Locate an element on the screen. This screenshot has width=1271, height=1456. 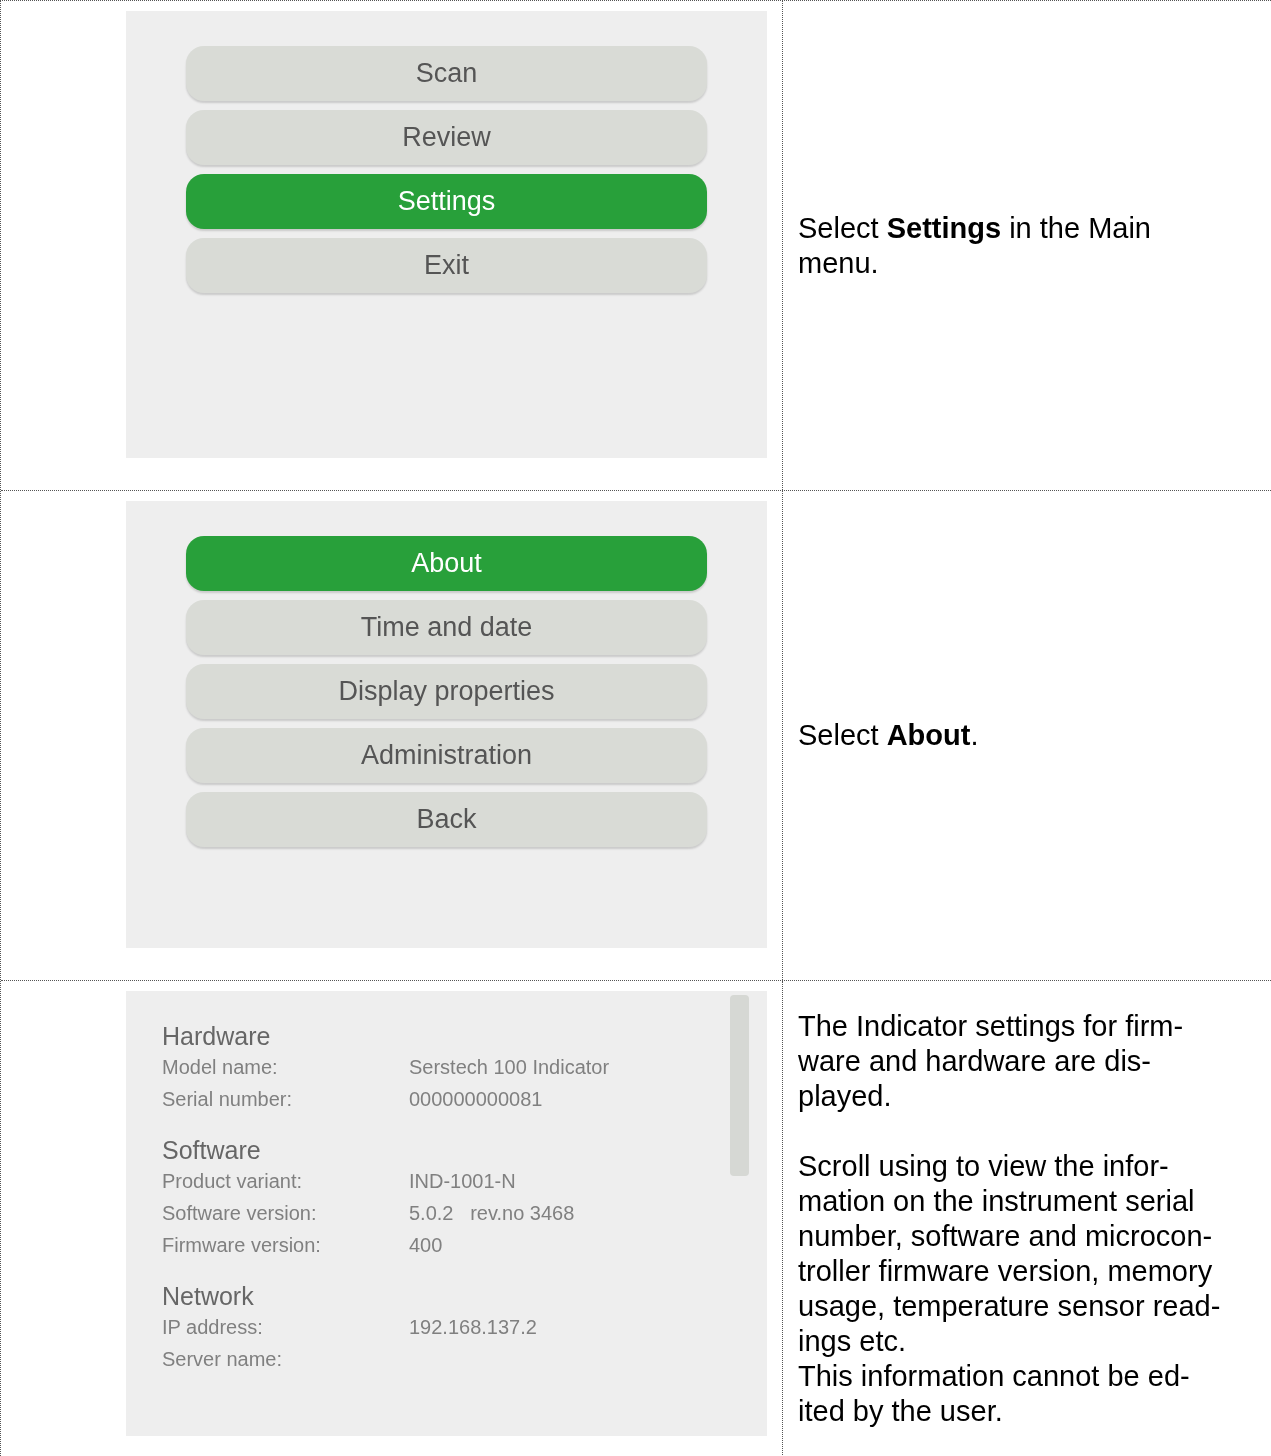
field-label: Model name: is located at coordinates (220, 1067).